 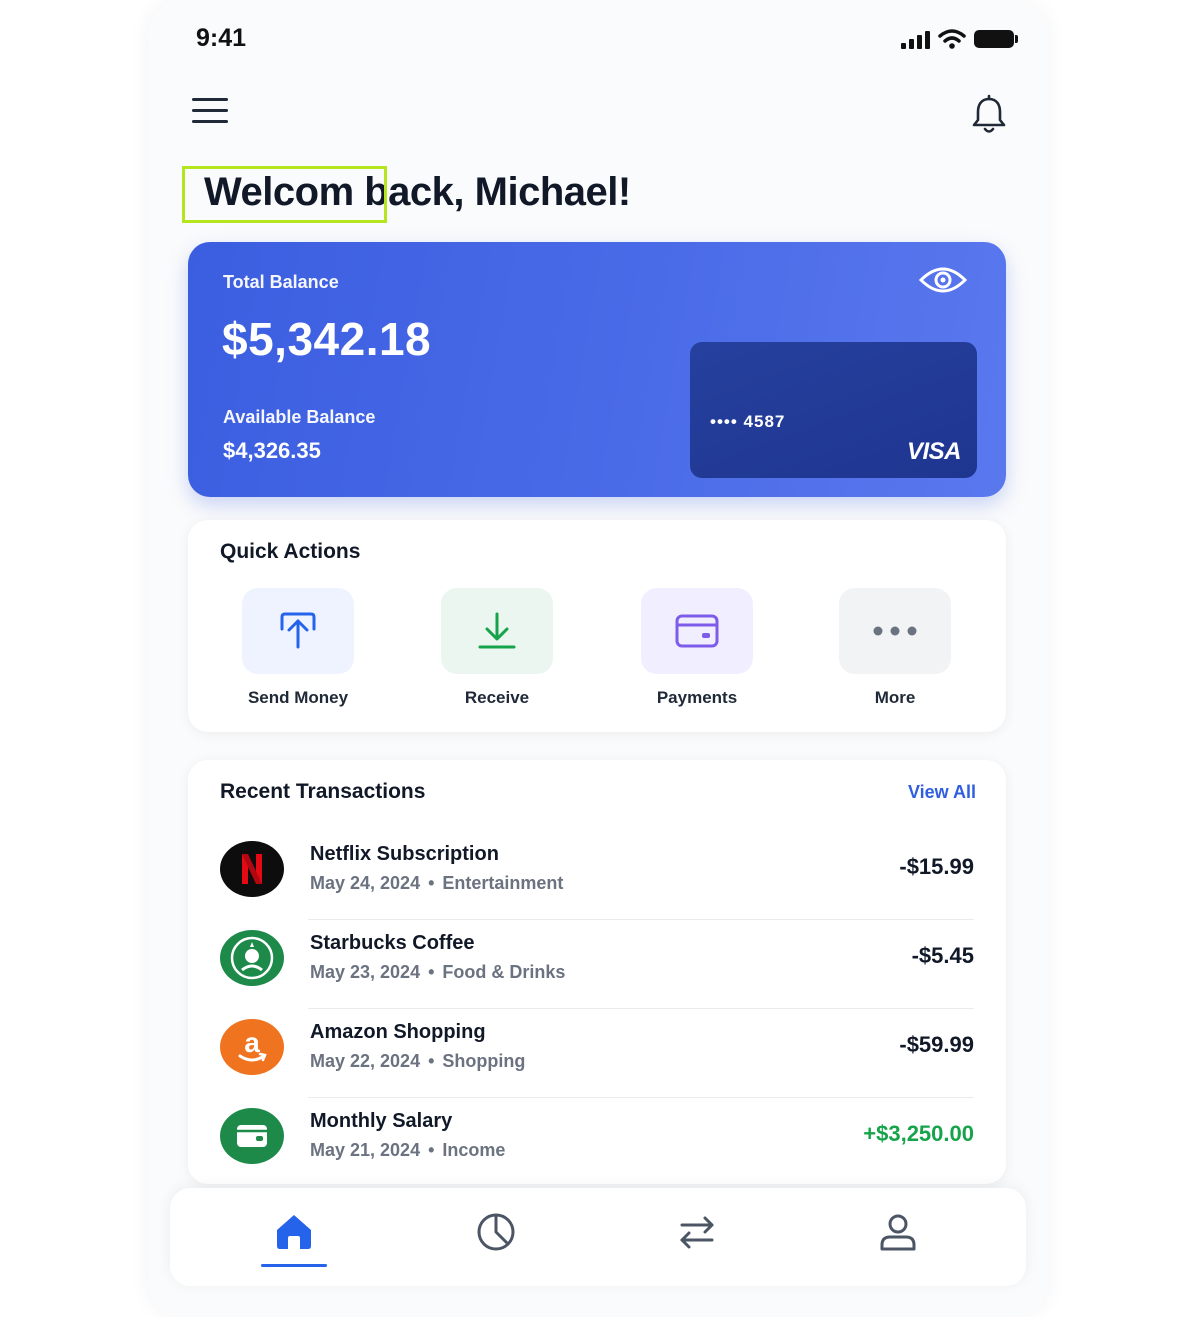 I want to click on send-money-label: Send Money, so click(x=298, y=697).